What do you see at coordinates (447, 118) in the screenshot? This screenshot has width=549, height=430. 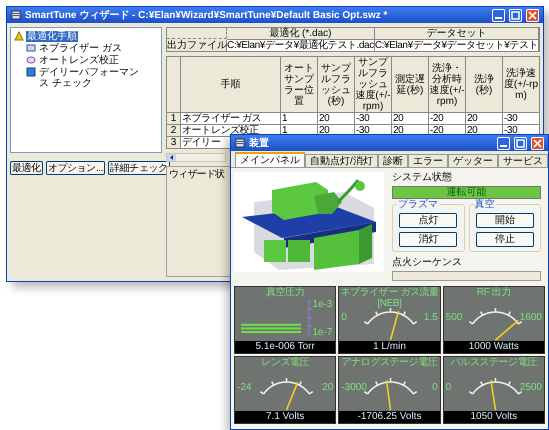 I see `table-cell: -20` at bounding box center [447, 118].